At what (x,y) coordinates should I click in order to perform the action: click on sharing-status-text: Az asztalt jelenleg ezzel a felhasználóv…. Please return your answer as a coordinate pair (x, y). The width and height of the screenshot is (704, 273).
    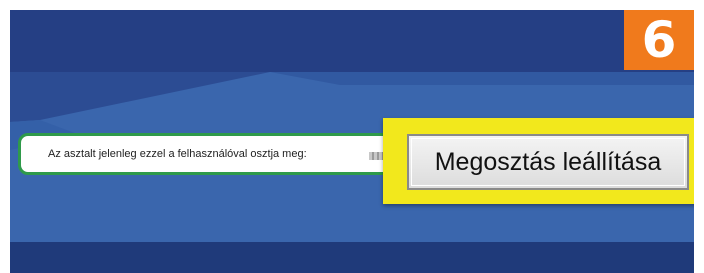
    Looking at the image, I should click on (177, 154).